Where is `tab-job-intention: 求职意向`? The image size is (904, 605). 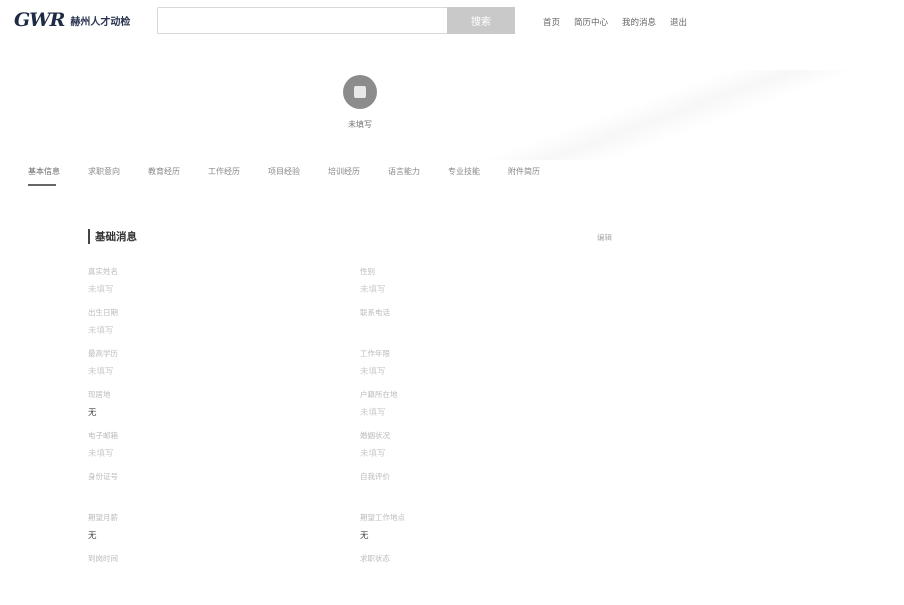 tab-job-intention: 求职意向 is located at coordinates (104, 174).